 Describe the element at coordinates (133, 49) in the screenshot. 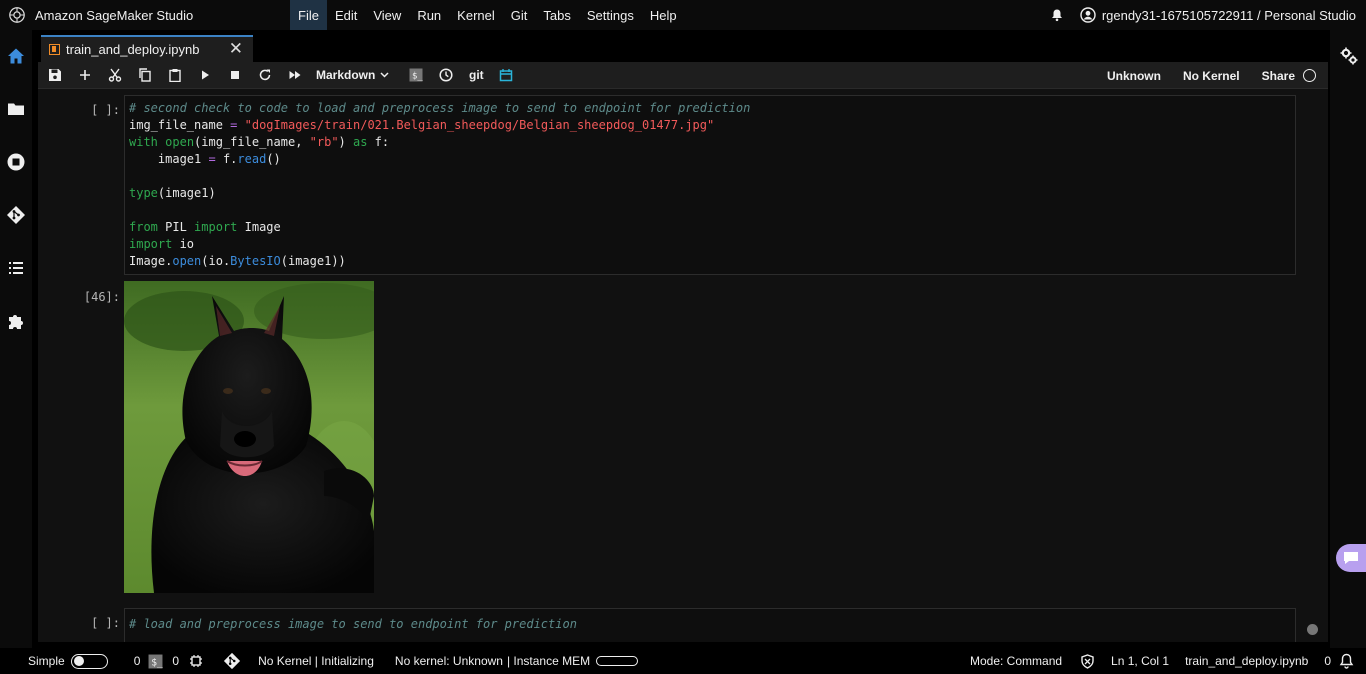

I see `tab-label: train_and_deploy.ipynb` at that location.